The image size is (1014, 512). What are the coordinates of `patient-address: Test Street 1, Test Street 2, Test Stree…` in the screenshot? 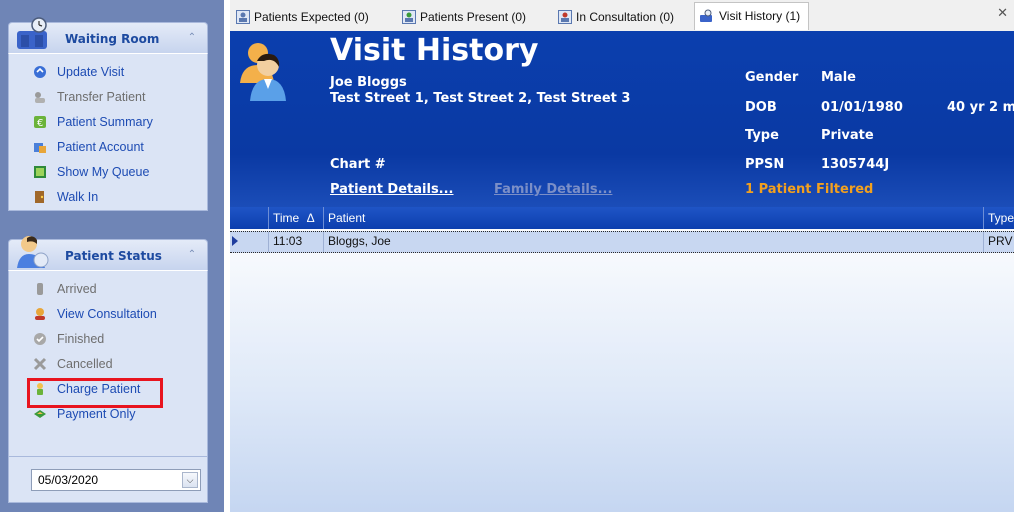 It's located at (480, 98).